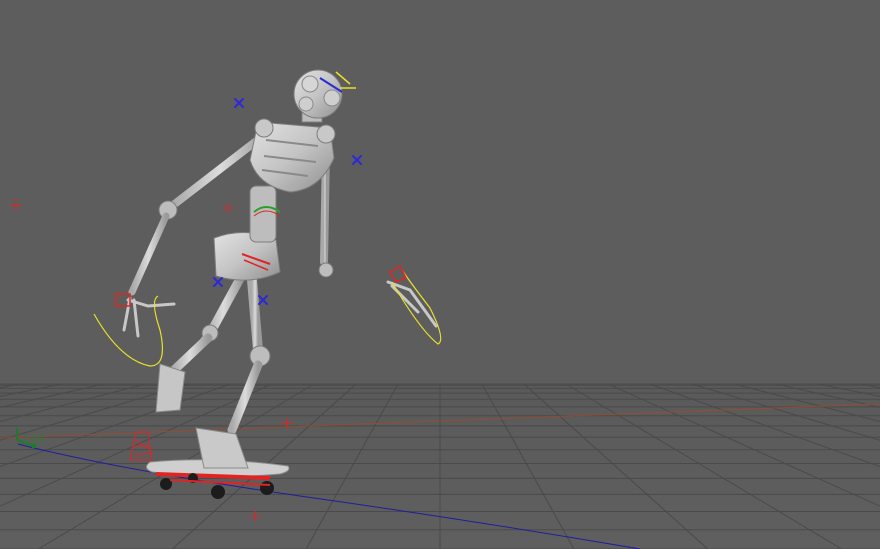 This screenshot has width=880, height=549. What do you see at coordinates (265, 214) in the screenshot?
I see `robot-spine` at bounding box center [265, 214].